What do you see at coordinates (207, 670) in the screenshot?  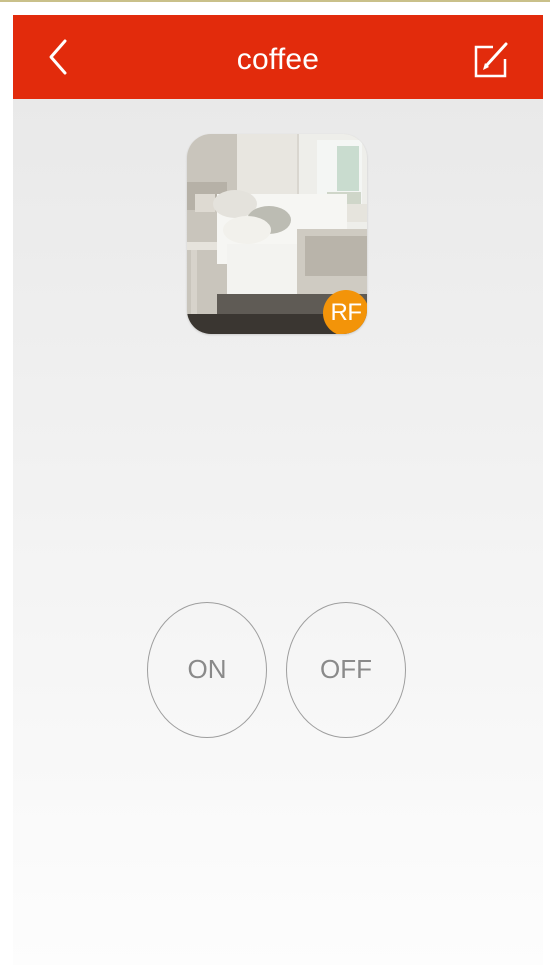 I see `on-button: ON` at bounding box center [207, 670].